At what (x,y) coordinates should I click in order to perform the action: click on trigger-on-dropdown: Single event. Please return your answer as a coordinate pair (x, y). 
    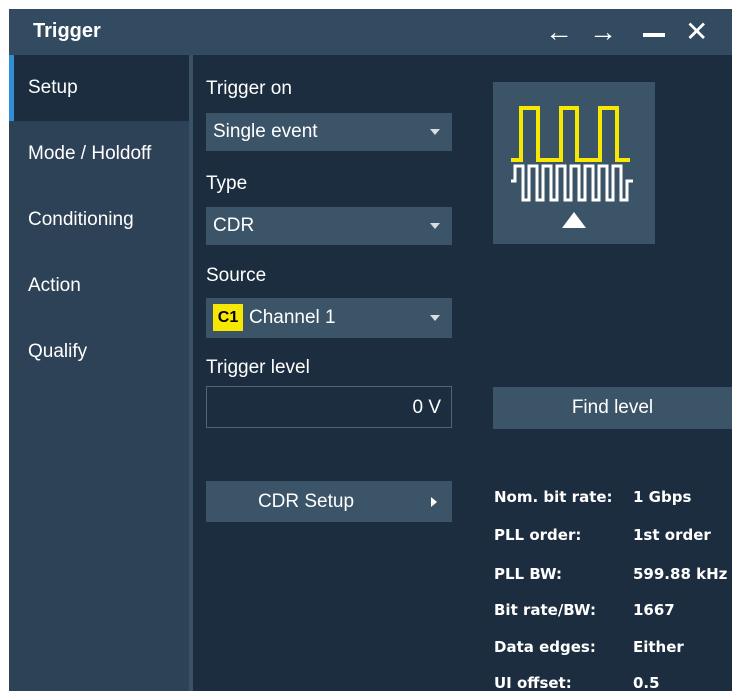
    Looking at the image, I should click on (329, 132).